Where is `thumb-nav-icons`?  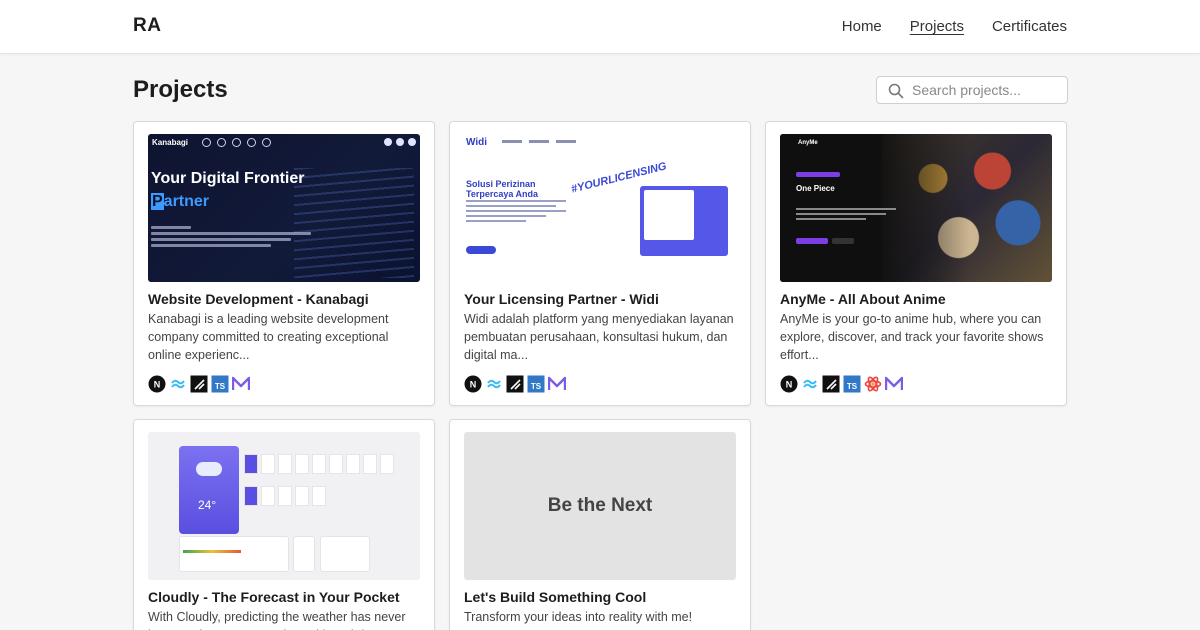 thumb-nav-icons is located at coordinates (236, 142).